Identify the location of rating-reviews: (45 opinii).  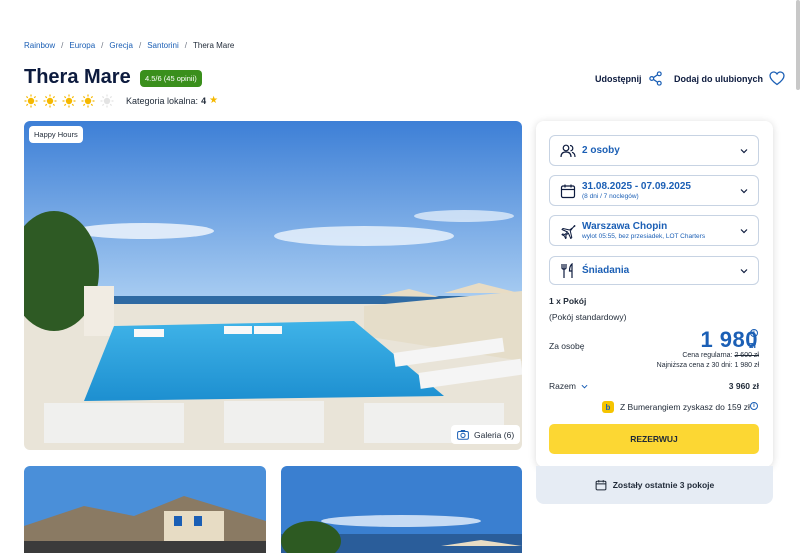
(180, 78).